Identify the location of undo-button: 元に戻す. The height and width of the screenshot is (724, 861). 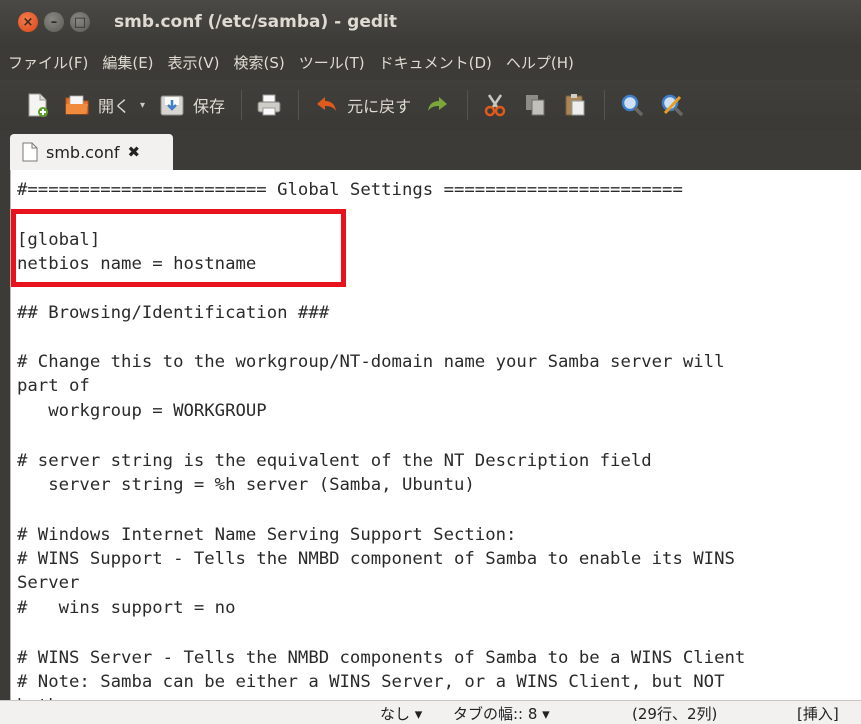
(362, 105).